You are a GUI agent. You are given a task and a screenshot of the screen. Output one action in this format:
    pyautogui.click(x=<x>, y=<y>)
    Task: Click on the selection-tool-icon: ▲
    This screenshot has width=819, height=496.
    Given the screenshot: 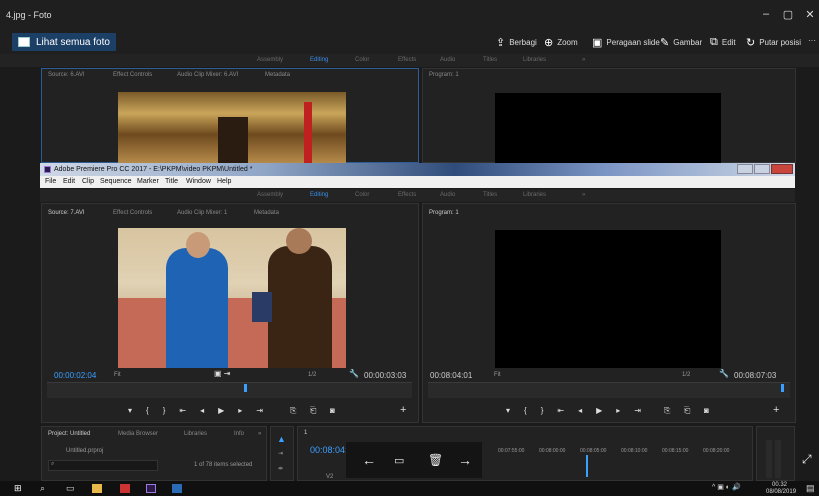 What is the action you would take?
    pyautogui.click(x=281, y=439)
    